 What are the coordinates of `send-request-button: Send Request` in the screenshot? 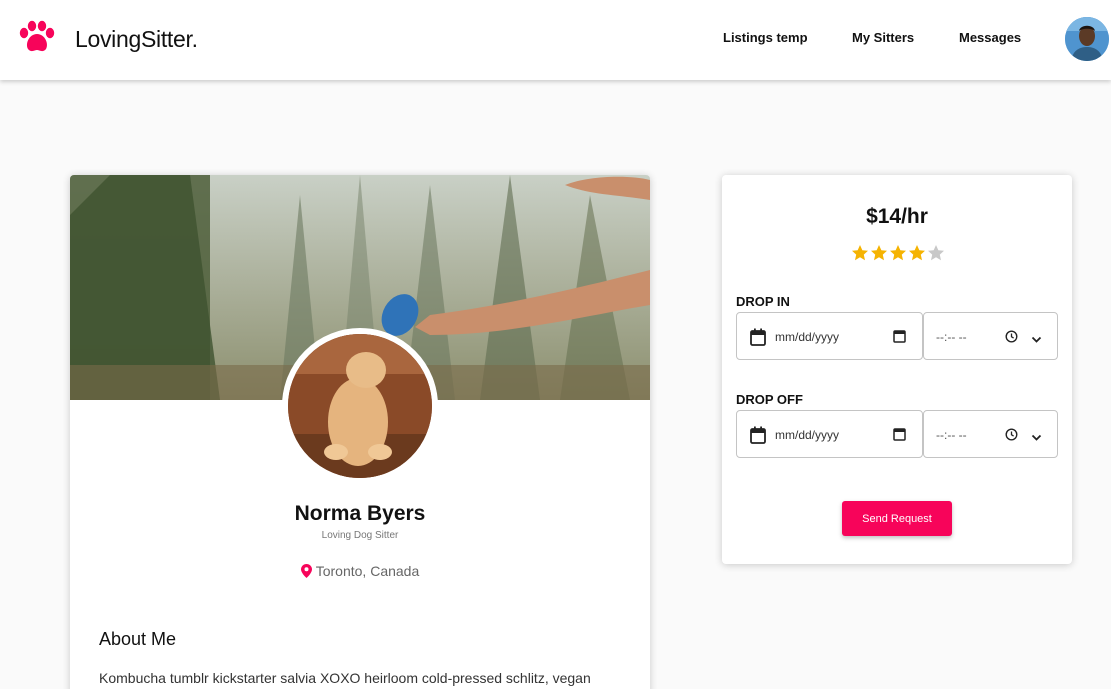 It's located at (897, 518).